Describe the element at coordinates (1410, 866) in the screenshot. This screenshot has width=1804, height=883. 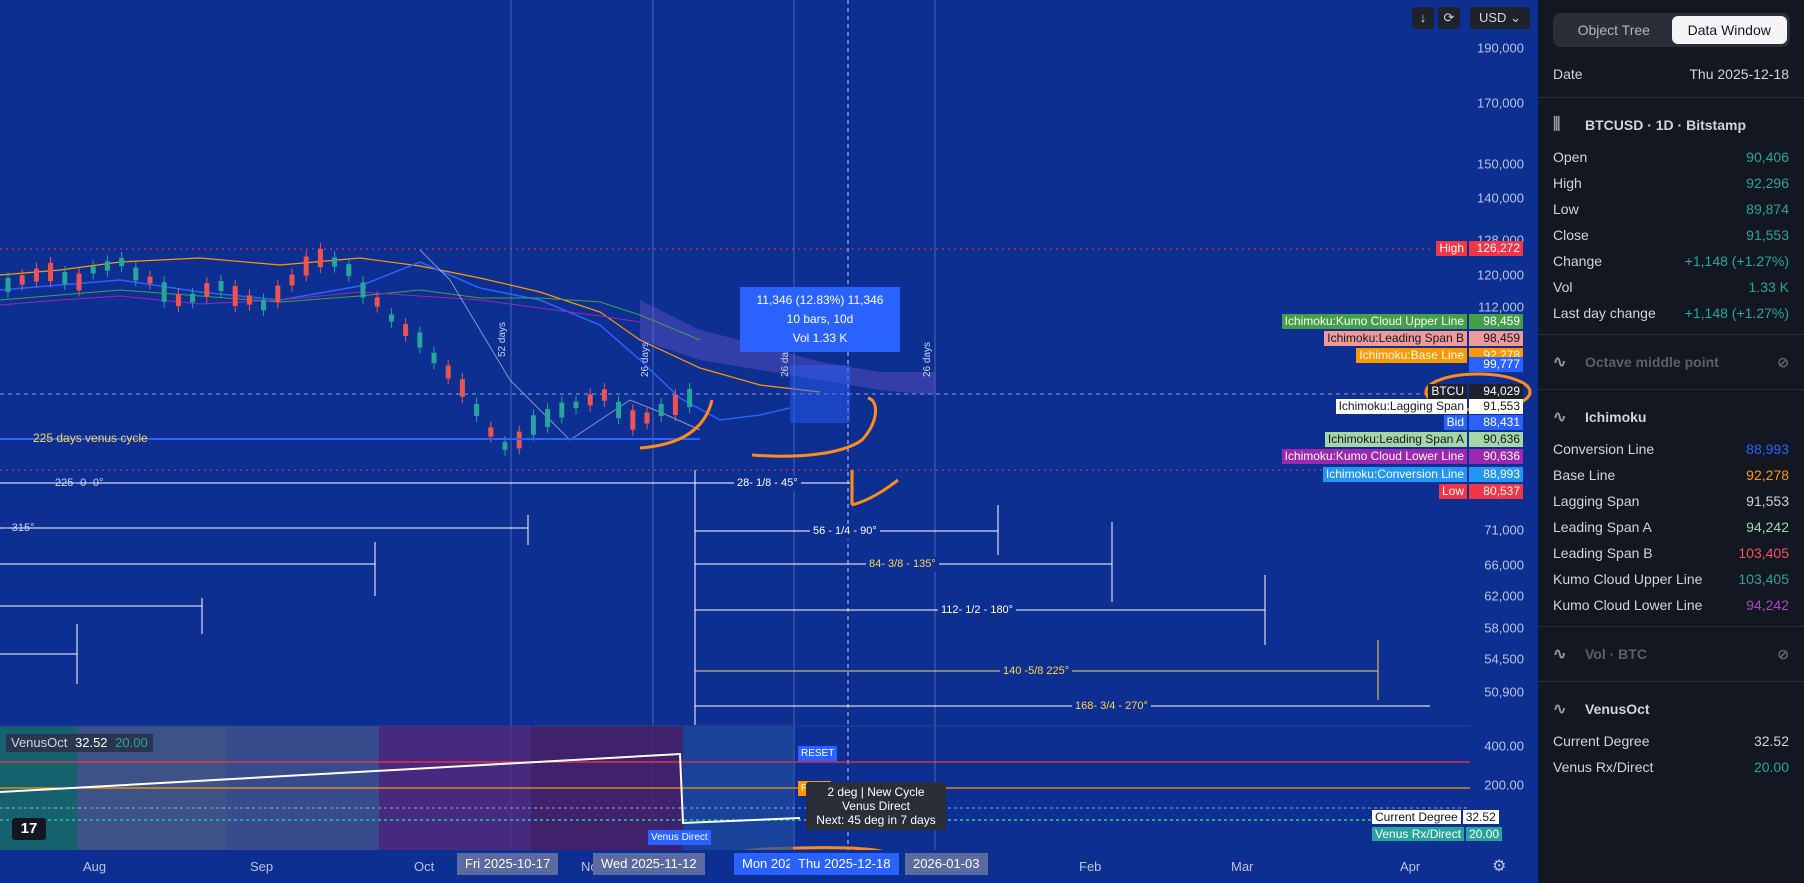
I see `time-label-apr: Apr` at that location.